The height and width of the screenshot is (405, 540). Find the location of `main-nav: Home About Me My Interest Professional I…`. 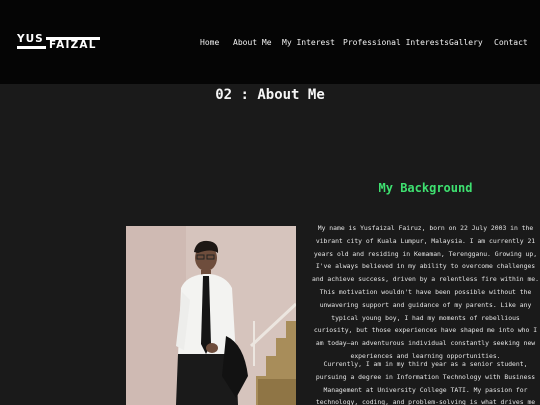

main-nav: Home About Me My Interest Professional I… is located at coordinates (270, 43).